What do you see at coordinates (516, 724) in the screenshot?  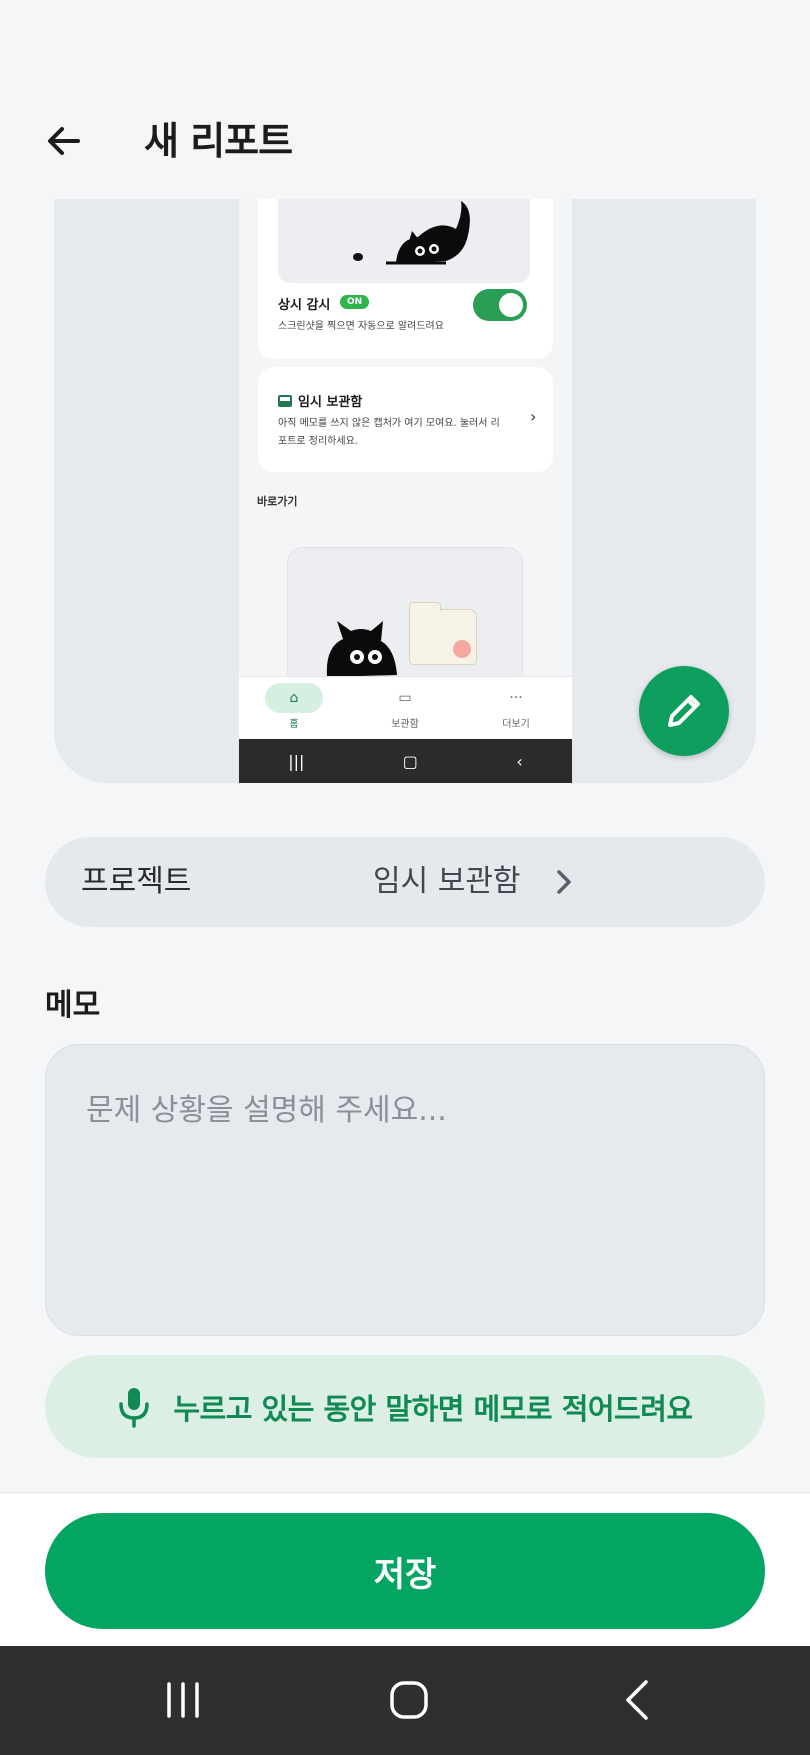 I see `preview-nav-label: 더보기` at bounding box center [516, 724].